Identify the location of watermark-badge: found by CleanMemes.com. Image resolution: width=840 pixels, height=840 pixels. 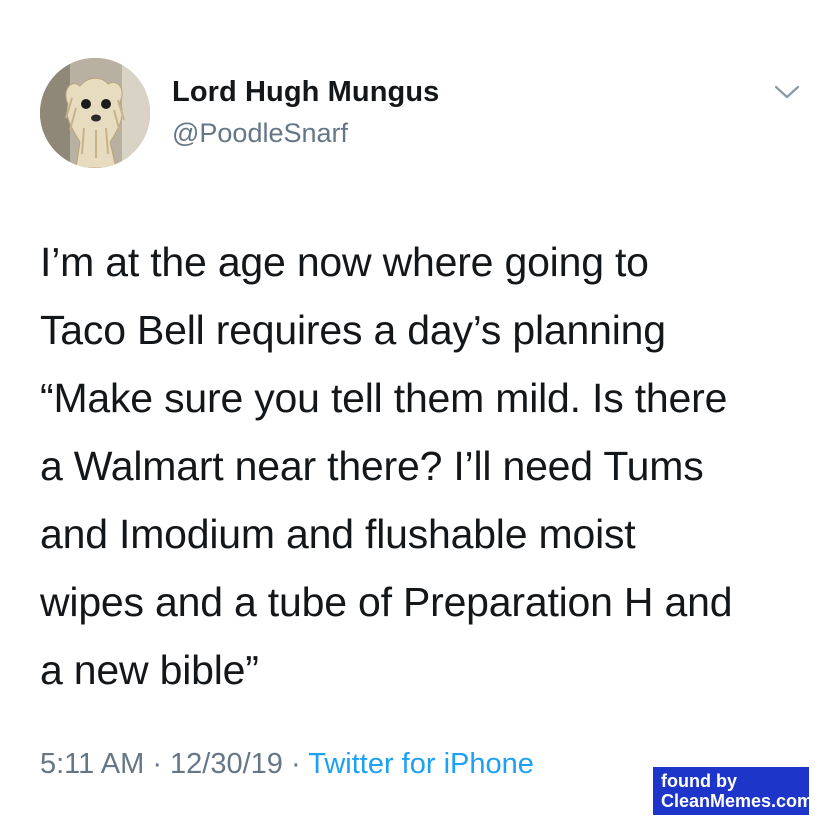
(733, 791).